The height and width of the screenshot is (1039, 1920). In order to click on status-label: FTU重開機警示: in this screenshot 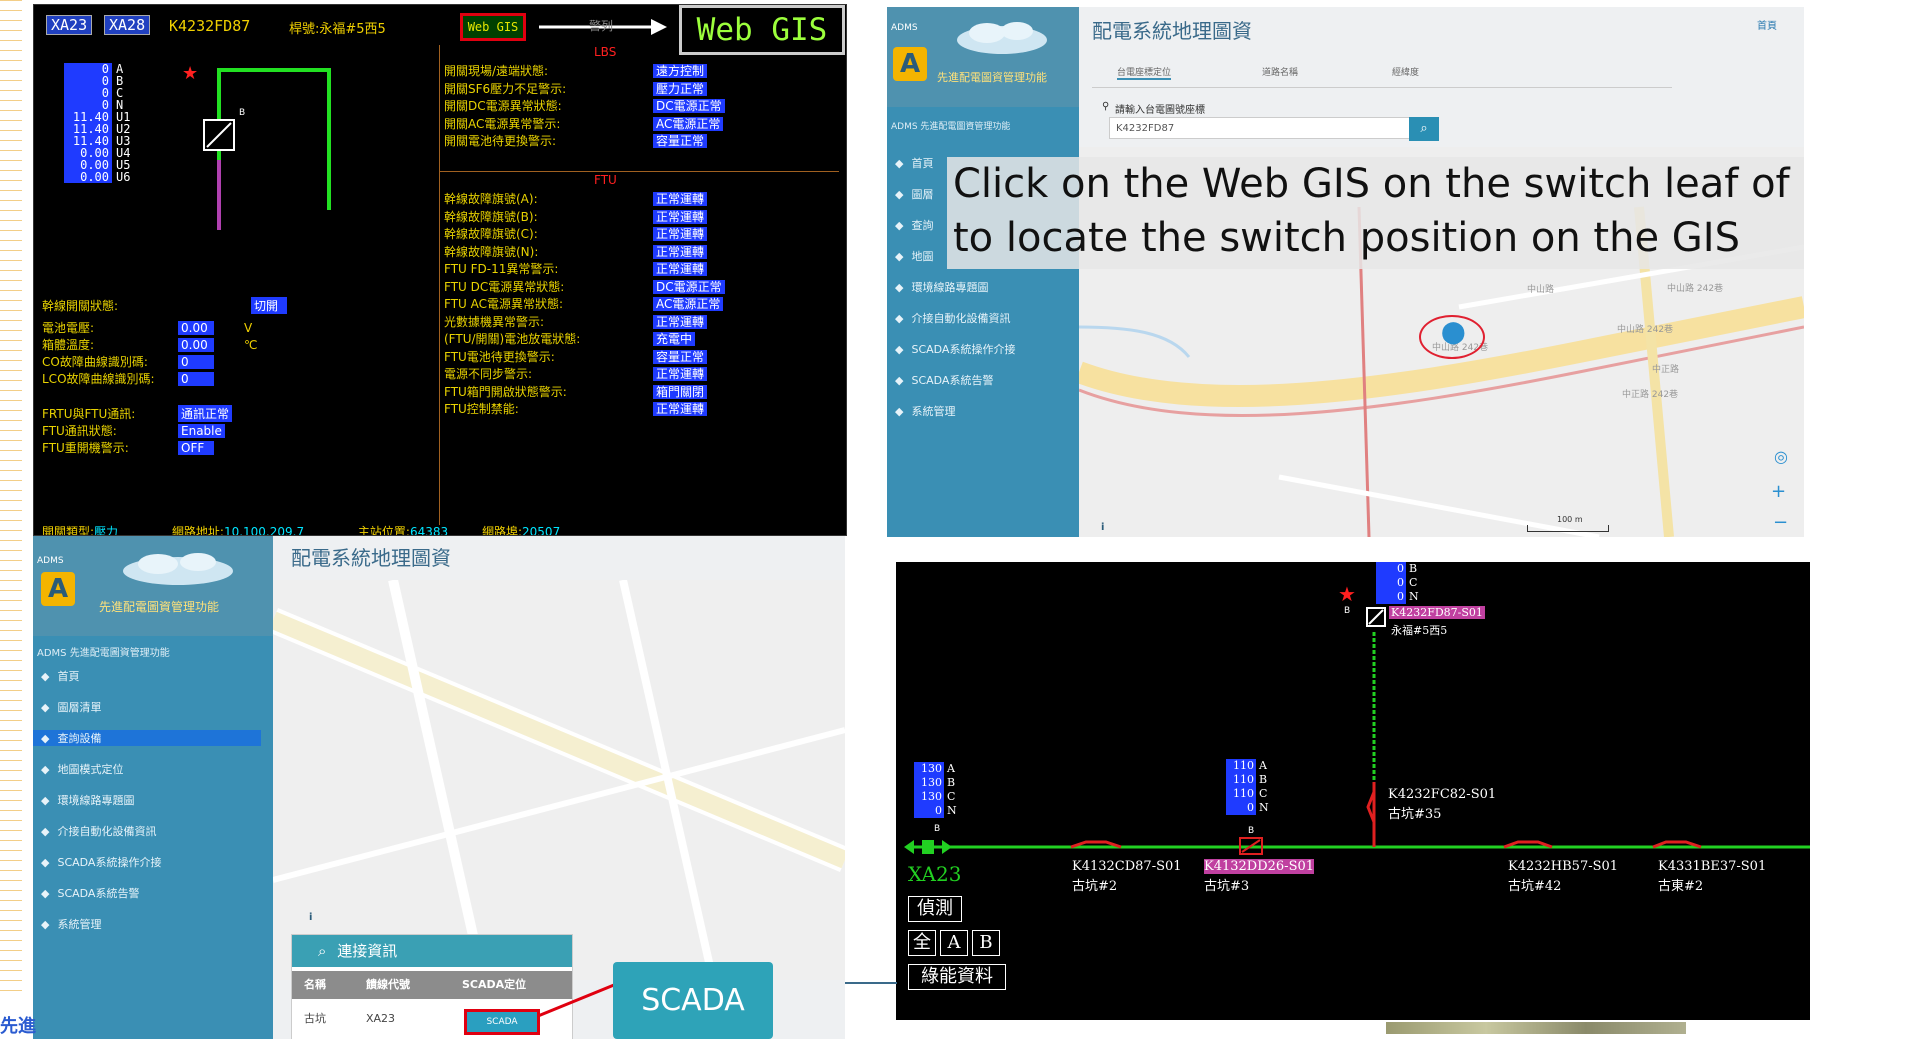, I will do `click(85, 448)`.